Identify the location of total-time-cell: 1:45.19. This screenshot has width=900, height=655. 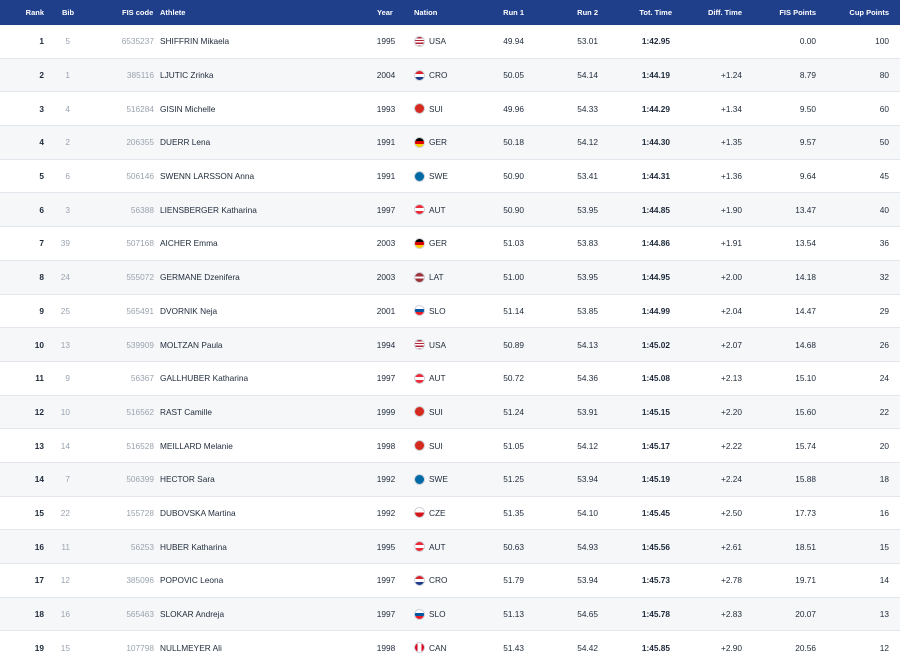
(655, 479).